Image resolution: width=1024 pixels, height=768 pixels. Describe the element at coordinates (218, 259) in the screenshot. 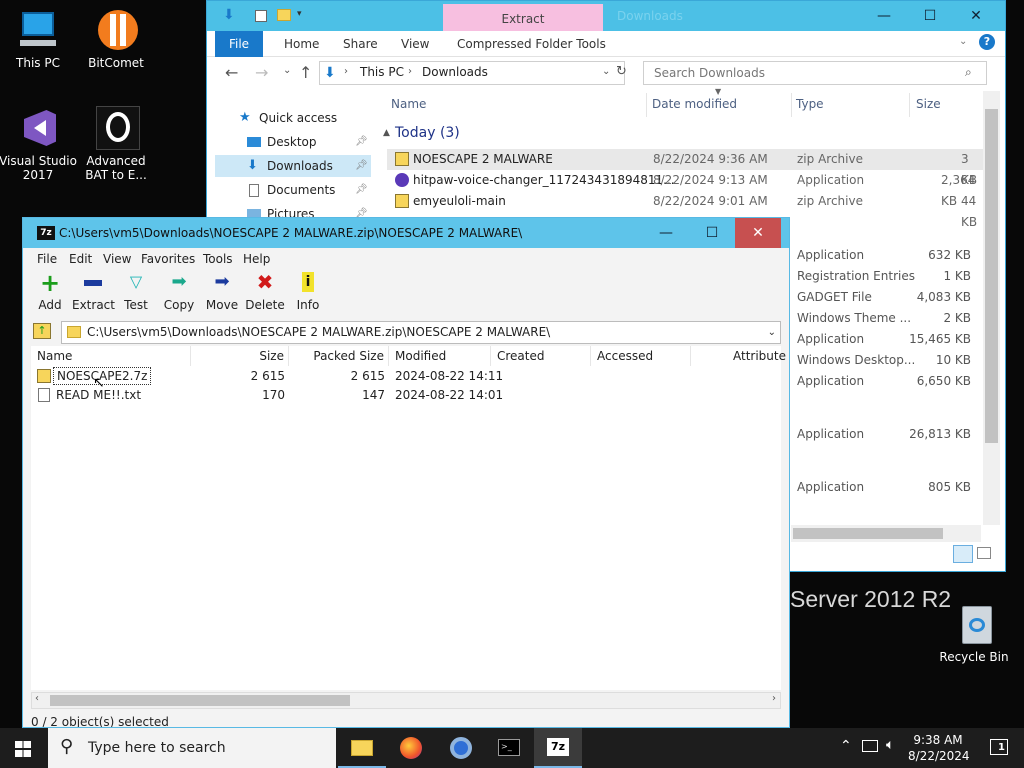

I see `menu-tools: Tools` at that location.